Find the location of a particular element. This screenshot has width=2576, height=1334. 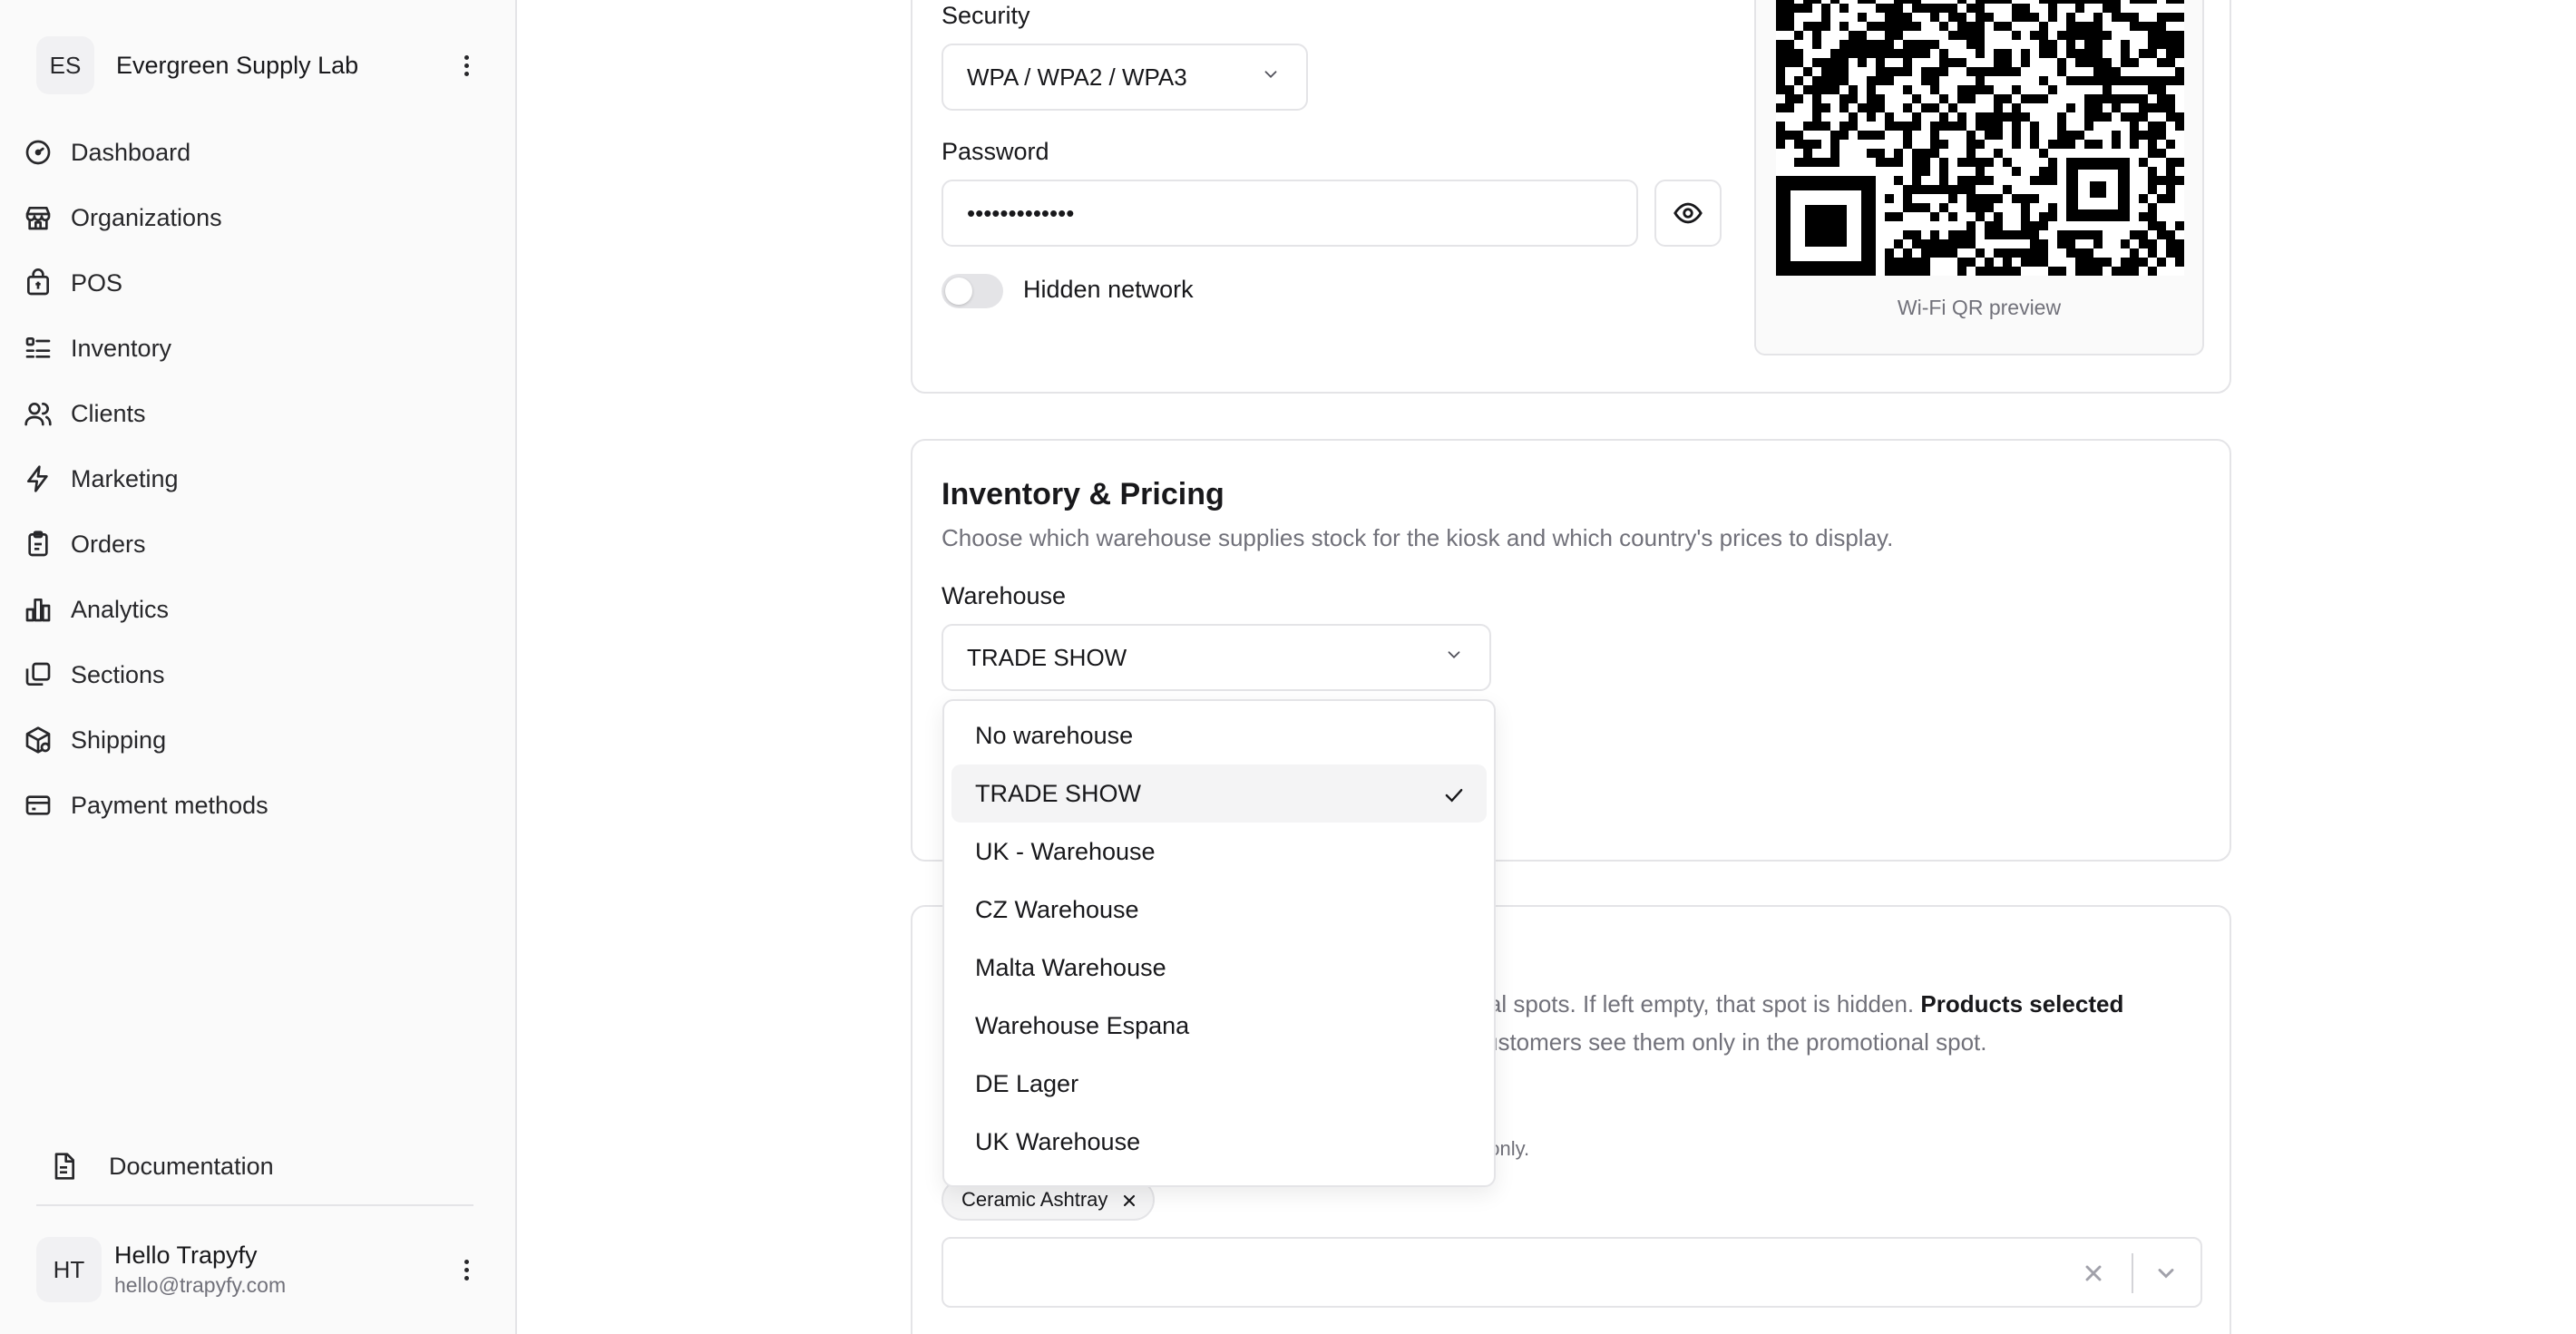

org-menu-icon is located at coordinates (466, 65).